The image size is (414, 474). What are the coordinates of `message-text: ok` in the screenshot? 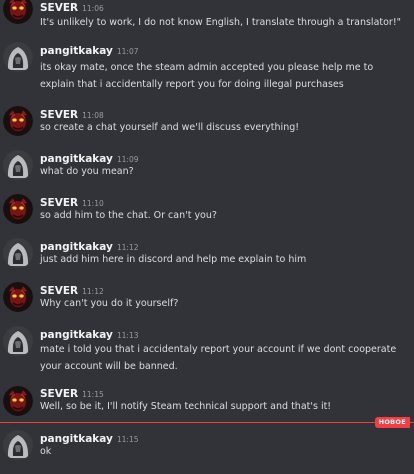 It's located at (46, 451).